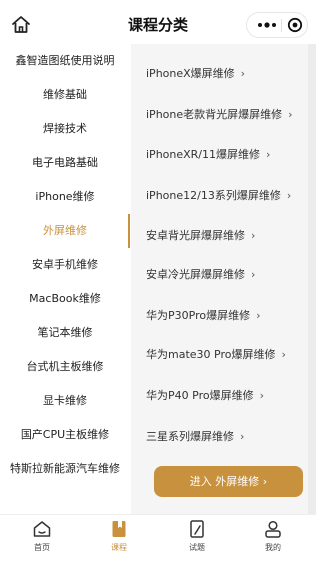 Image resolution: width=320 pixels, height=561 pixels. What do you see at coordinates (195, 235) in the screenshot?
I see `list-item-label: 安卓背光屏爆屏维修` at bounding box center [195, 235].